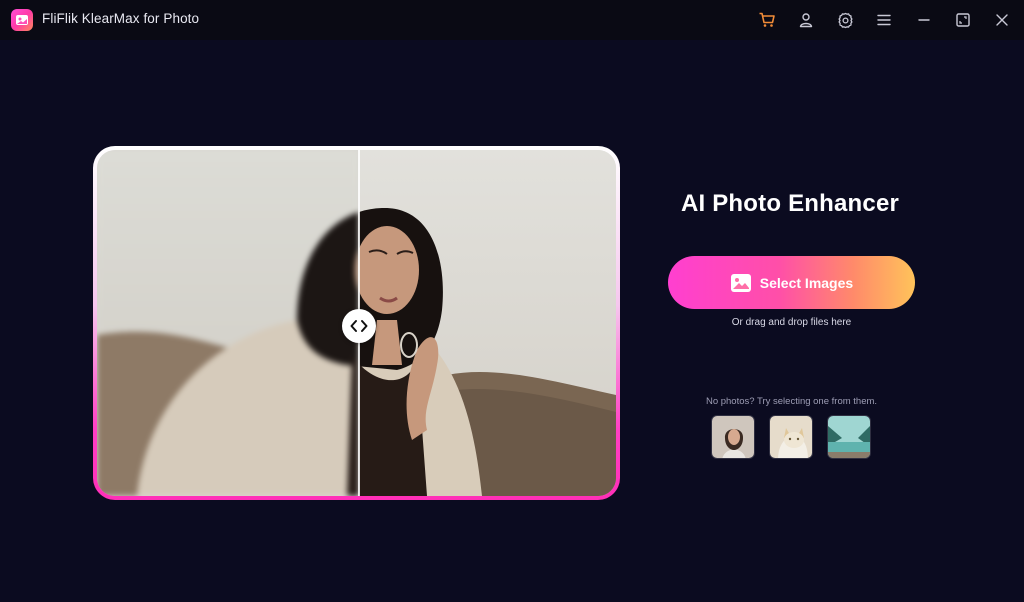 The image size is (1024, 602). I want to click on close-button, so click(1002, 20).